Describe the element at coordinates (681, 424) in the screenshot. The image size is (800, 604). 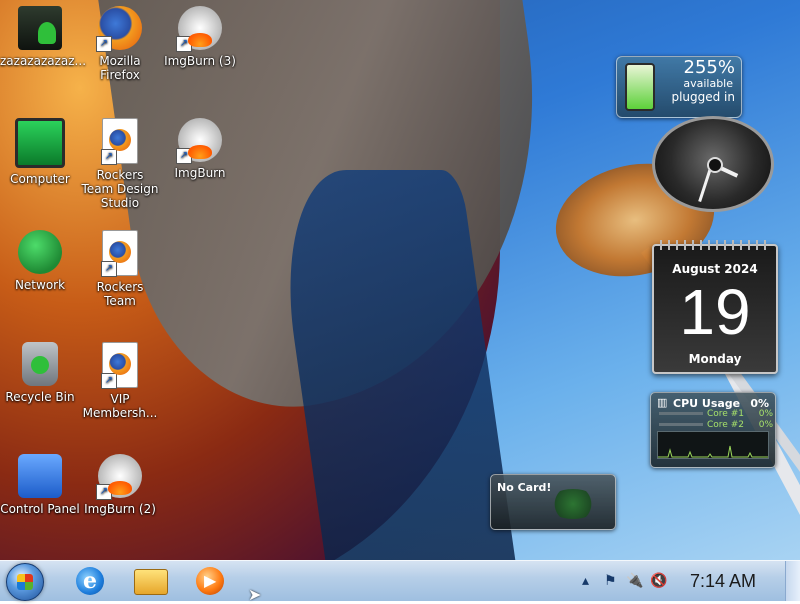
I see `core2-bar` at that location.